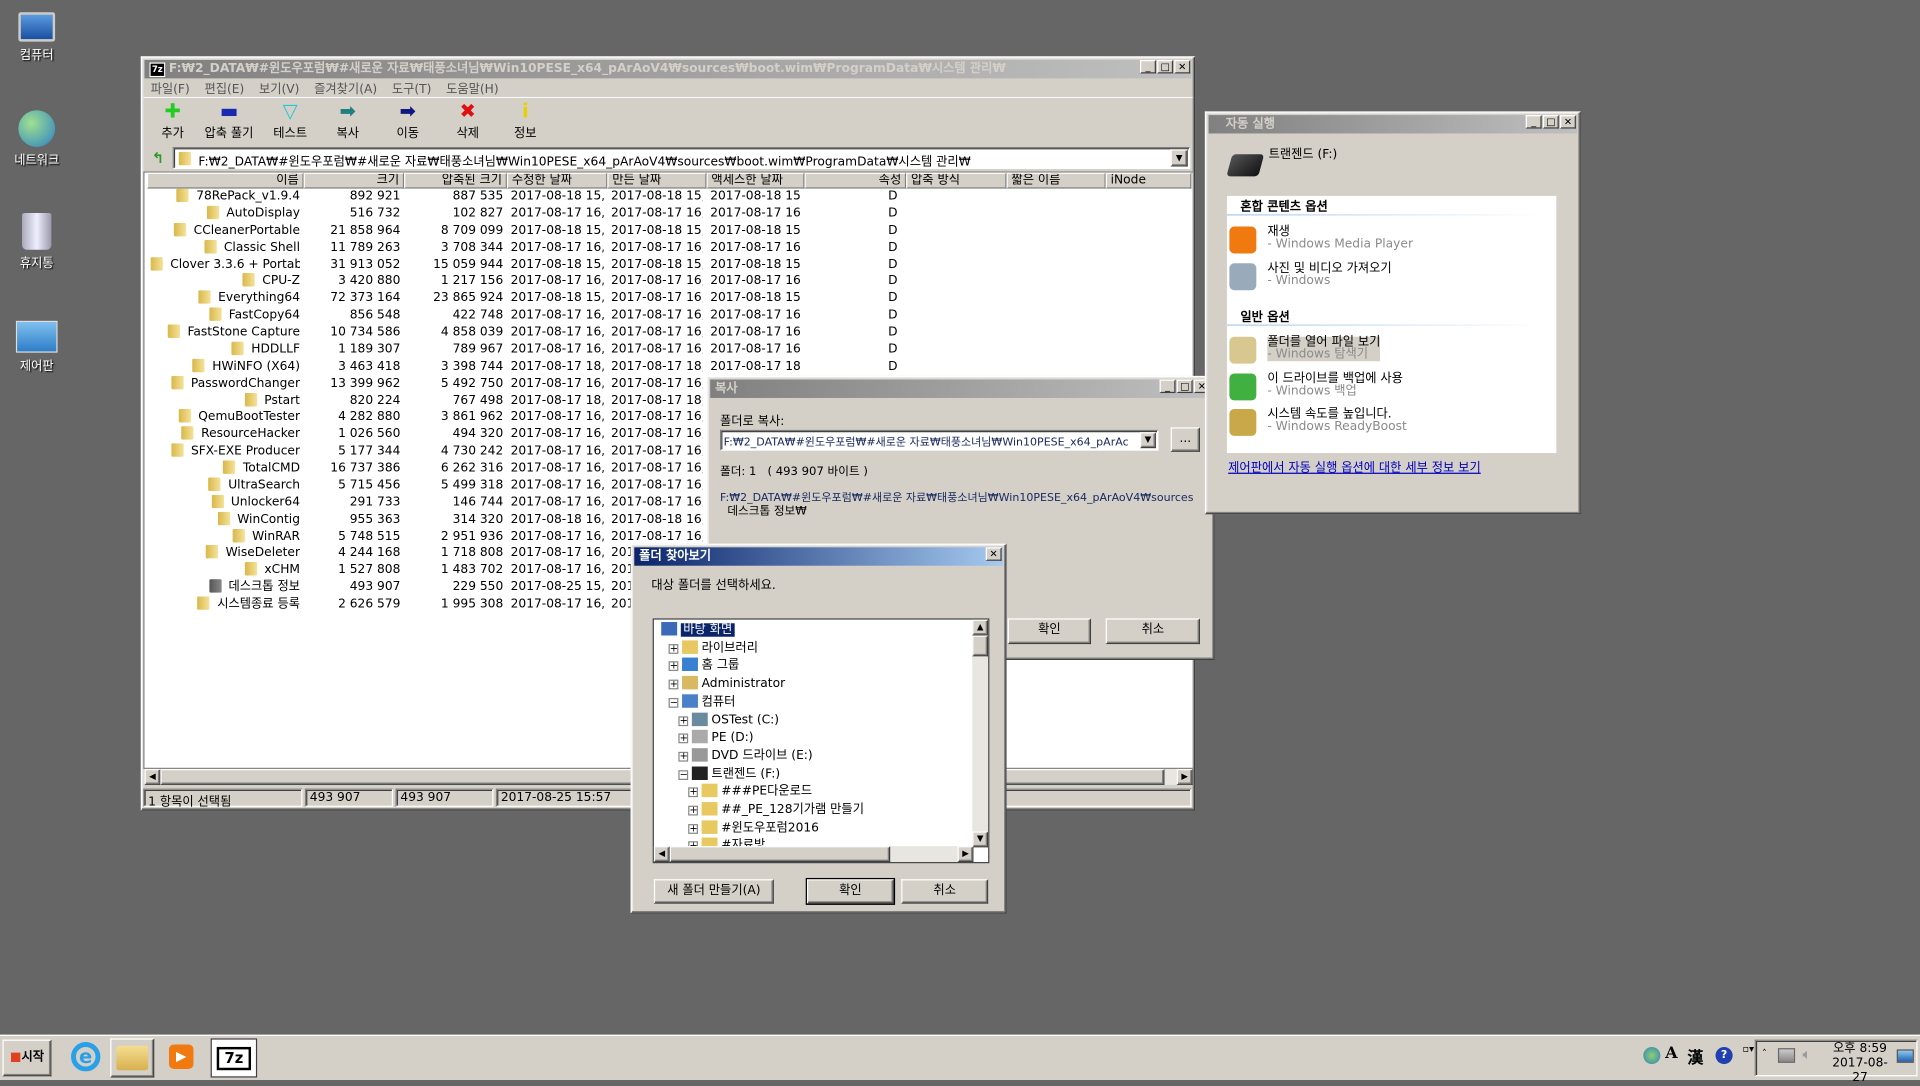 The width and height of the screenshot is (1920, 1086). Describe the element at coordinates (956, 180) in the screenshot. I see `column-header: 압축 방식` at that location.